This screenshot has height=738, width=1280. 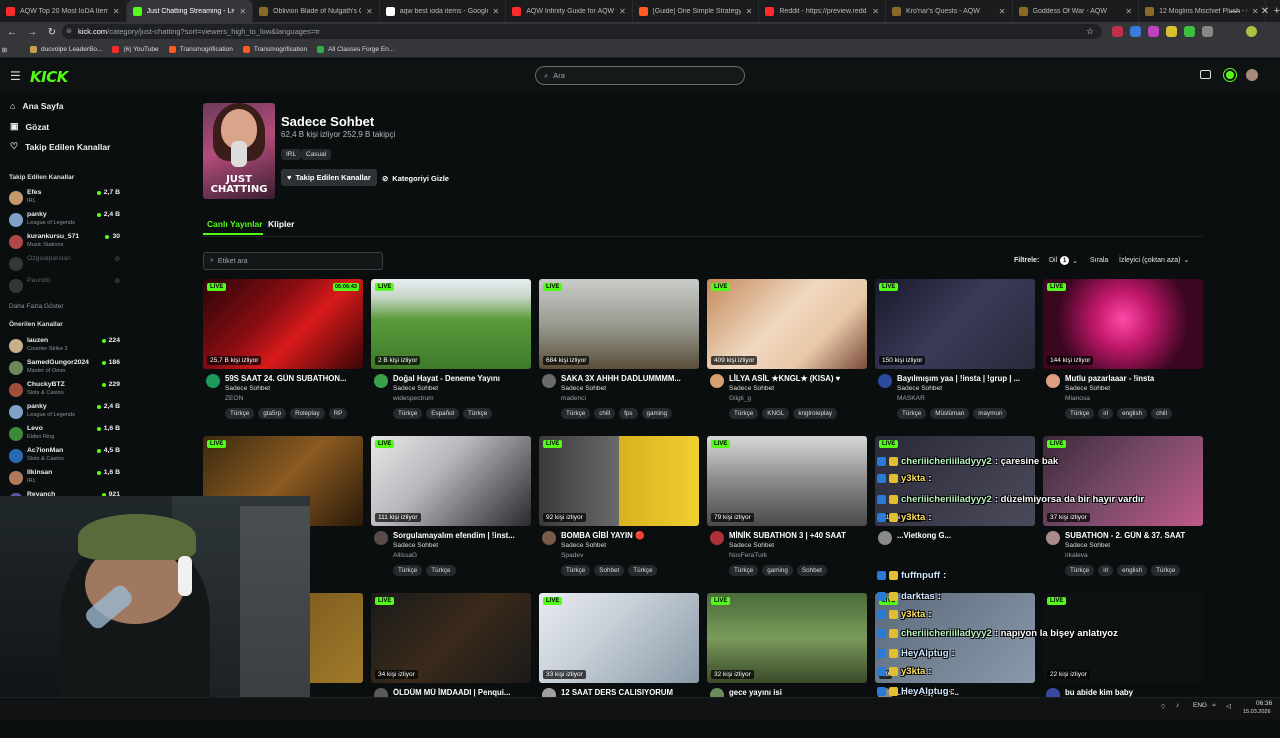 I want to click on show-more-link: Daha Fazla Göster, so click(x=36, y=306).